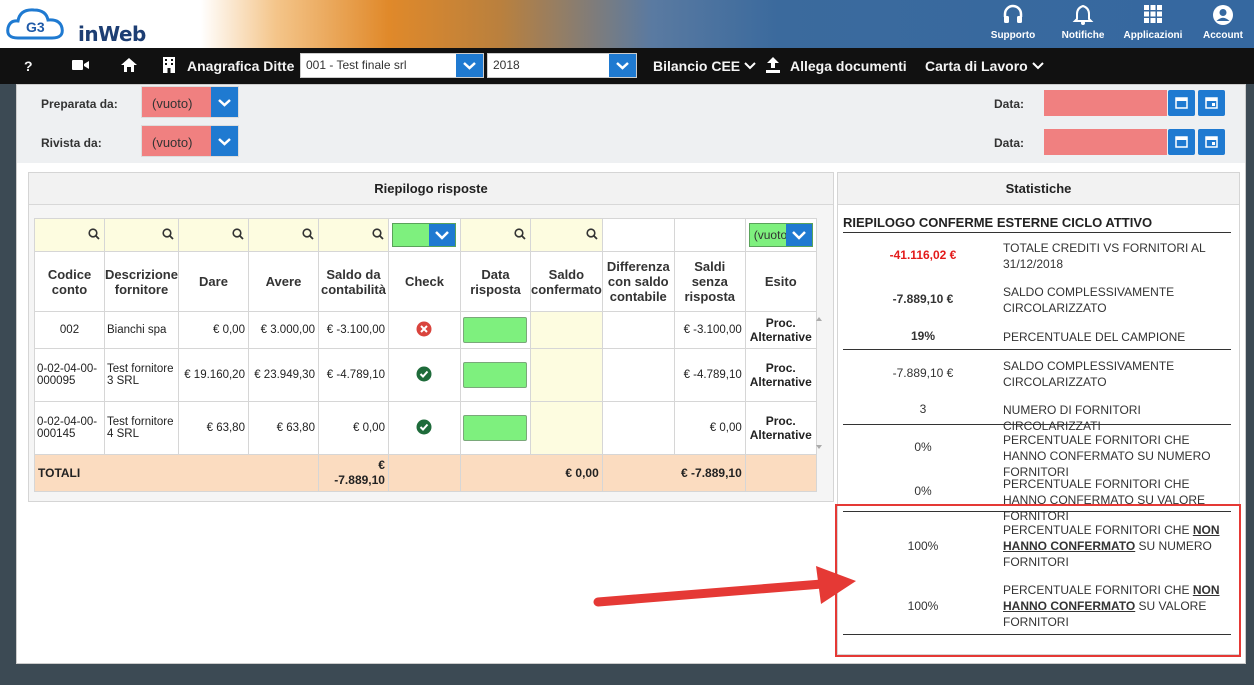 This screenshot has width=1254, height=685. I want to click on check-filter-select, so click(424, 235).